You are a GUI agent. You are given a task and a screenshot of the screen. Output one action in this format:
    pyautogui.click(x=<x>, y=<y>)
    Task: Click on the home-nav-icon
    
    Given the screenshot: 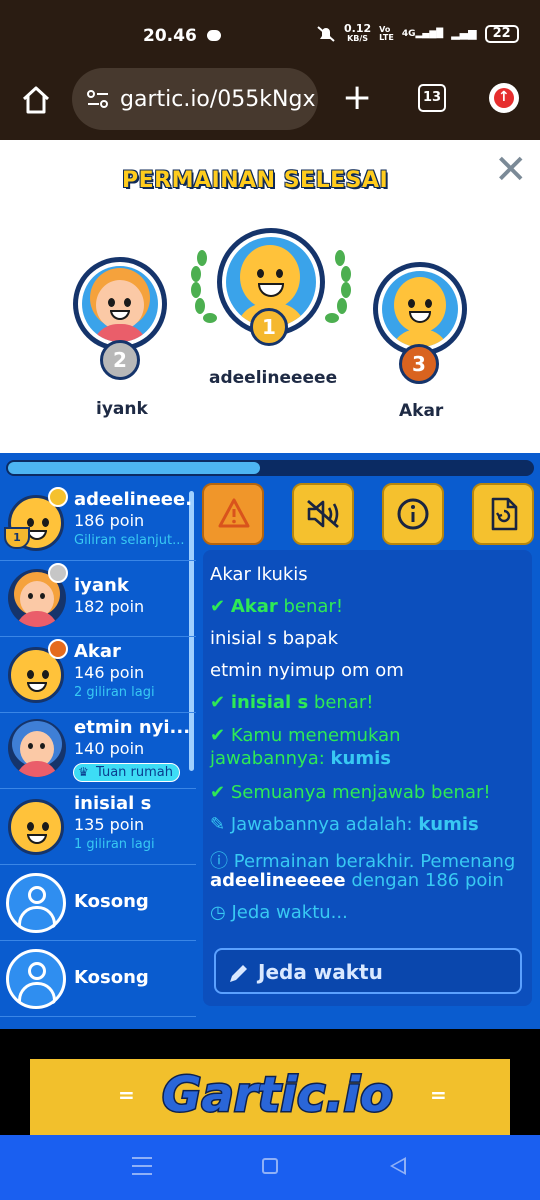 What is the action you would take?
    pyautogui.click(x=270, y=1166)
    